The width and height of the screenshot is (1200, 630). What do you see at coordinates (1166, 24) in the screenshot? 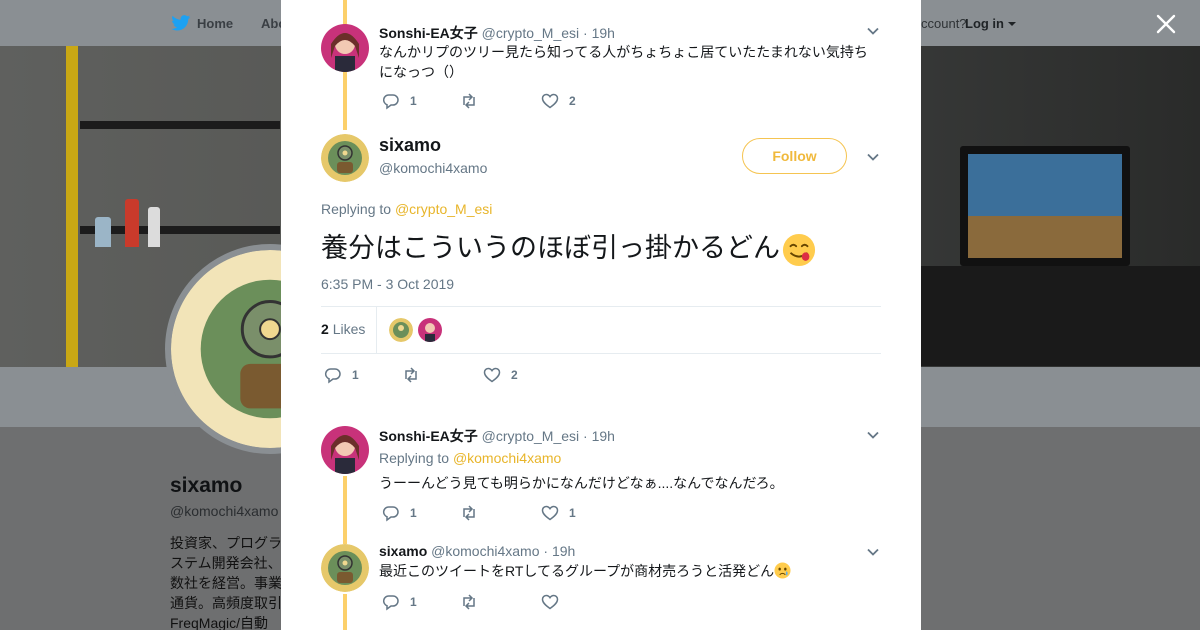
I see `close-icon` at bounding box center [1166, 24].